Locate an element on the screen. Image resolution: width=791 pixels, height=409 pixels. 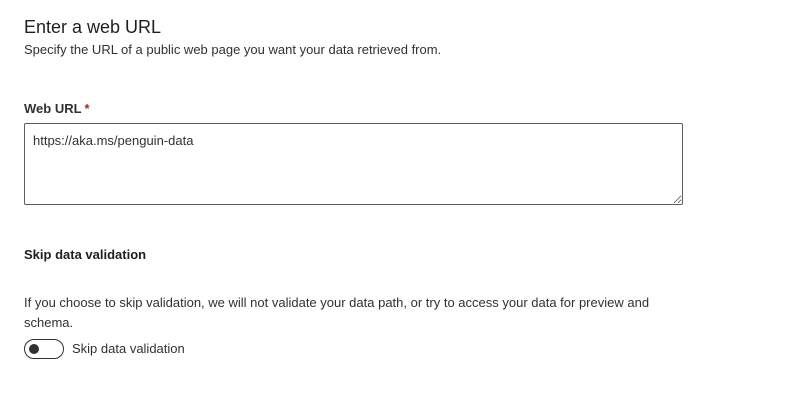
skip-validation-toggle-row: Skip data validation is located at coordinates (104, 349).